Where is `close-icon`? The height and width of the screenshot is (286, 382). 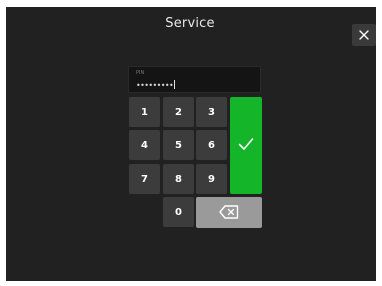
close-icon is located at coordinates (364, 35).